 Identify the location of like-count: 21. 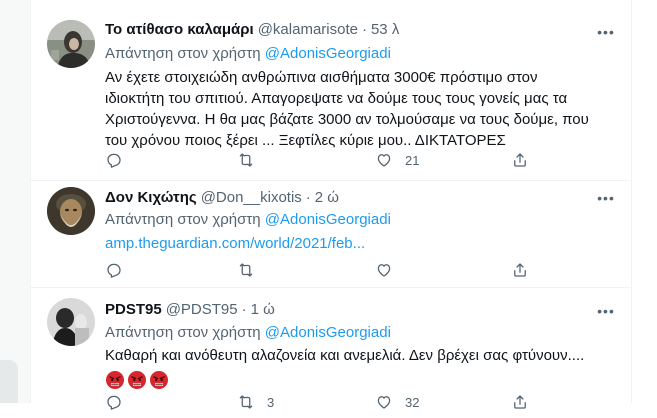
(412, 160).